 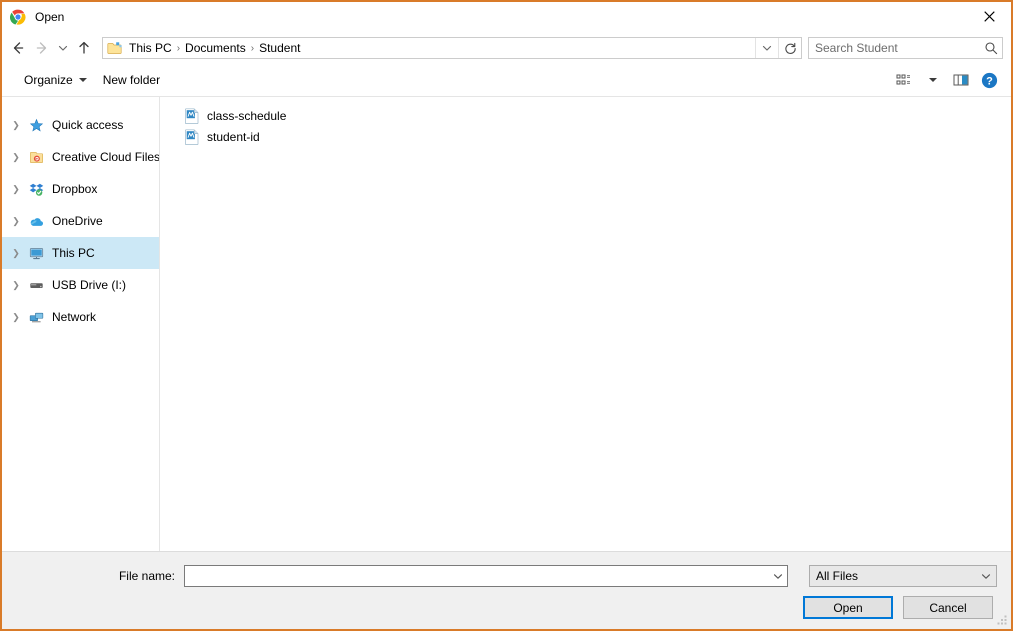 I want to click on list-item: class-schedule, so click(x=290, y=115).